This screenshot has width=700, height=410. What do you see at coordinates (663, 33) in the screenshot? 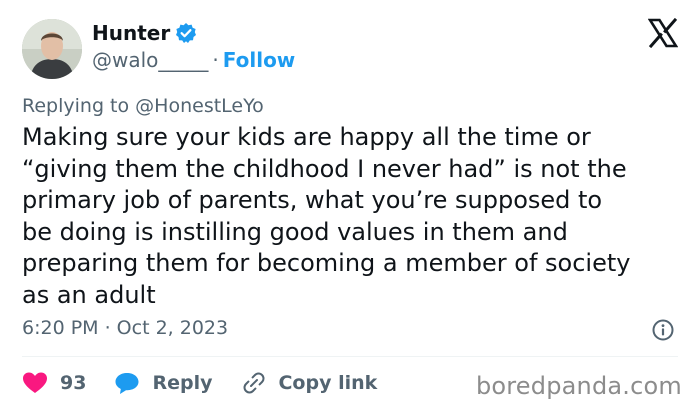
I see `x-logo-icon` at bounding box center [663, 33].